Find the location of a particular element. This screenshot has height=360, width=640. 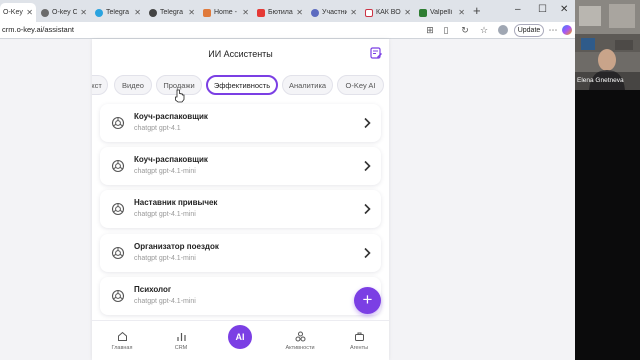

tab-video: Видео is located at coordinates (133, 85).